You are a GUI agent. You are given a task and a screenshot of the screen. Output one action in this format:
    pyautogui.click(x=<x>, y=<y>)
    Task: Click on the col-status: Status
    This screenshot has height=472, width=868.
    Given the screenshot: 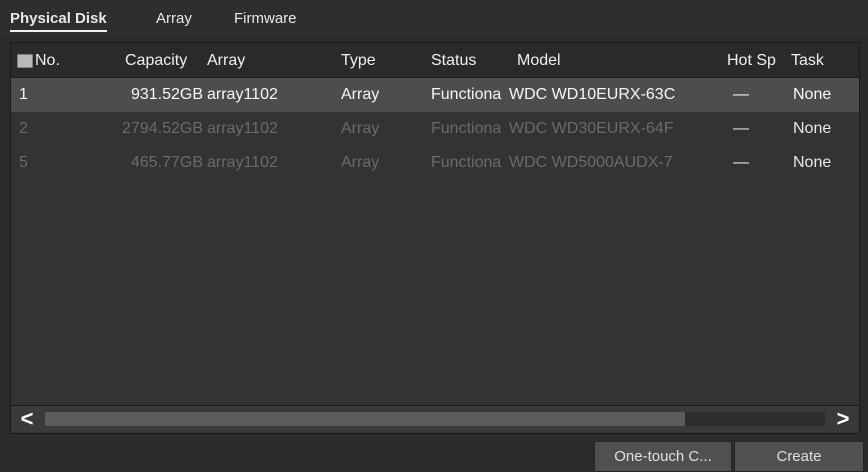 What is the action you would take?
    pyautogui.click(x=453, y=61)
    